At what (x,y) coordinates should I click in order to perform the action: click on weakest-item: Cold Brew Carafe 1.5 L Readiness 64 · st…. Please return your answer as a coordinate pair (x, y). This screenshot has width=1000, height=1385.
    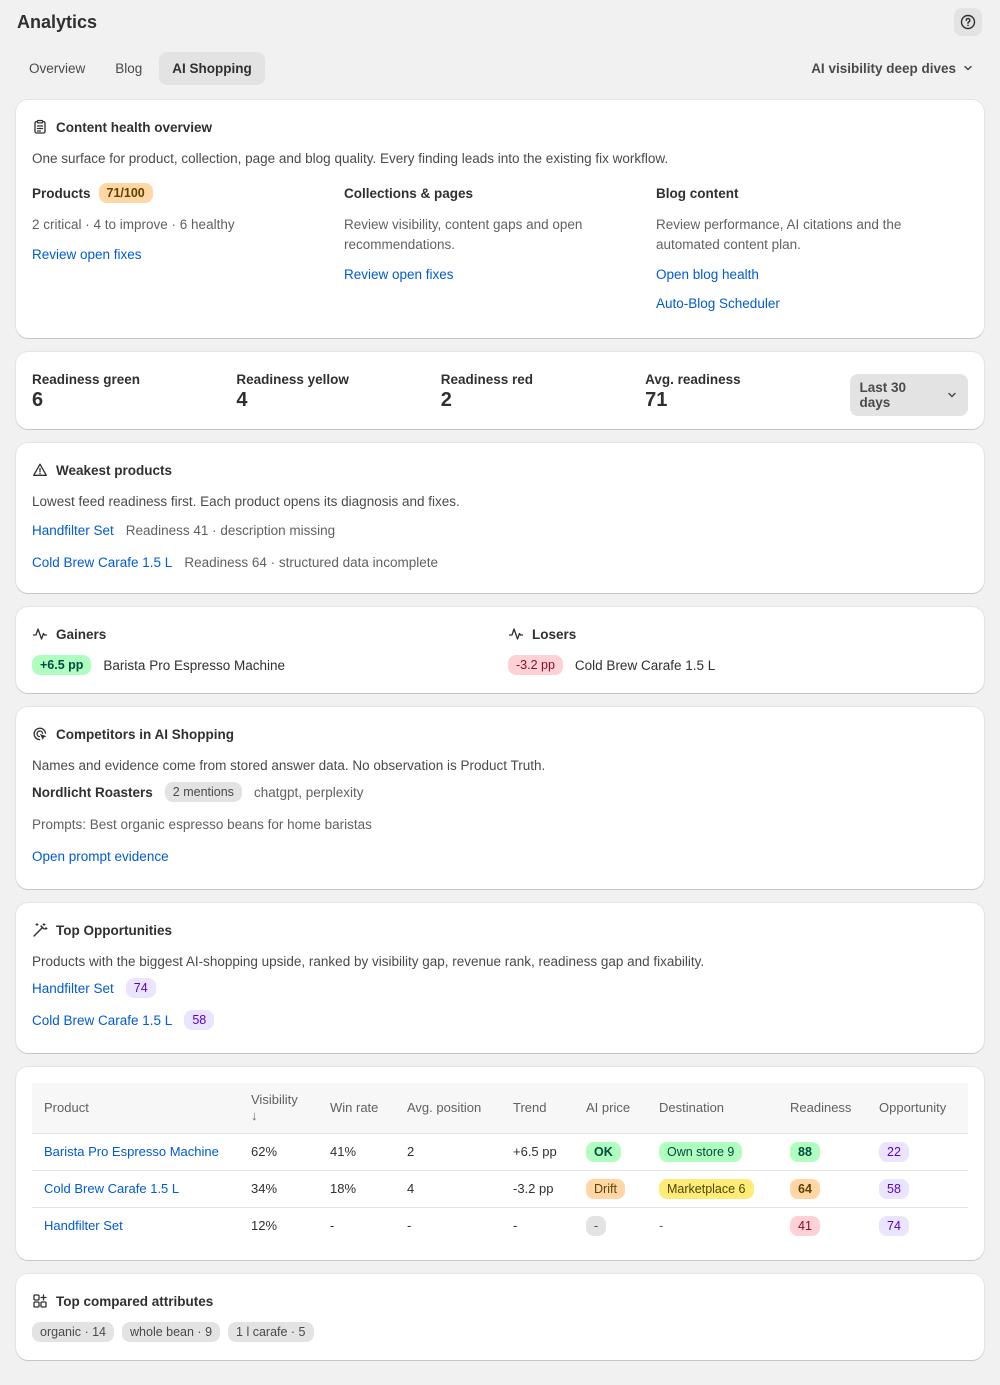
    Looking at the image, I should click on (500, 562).